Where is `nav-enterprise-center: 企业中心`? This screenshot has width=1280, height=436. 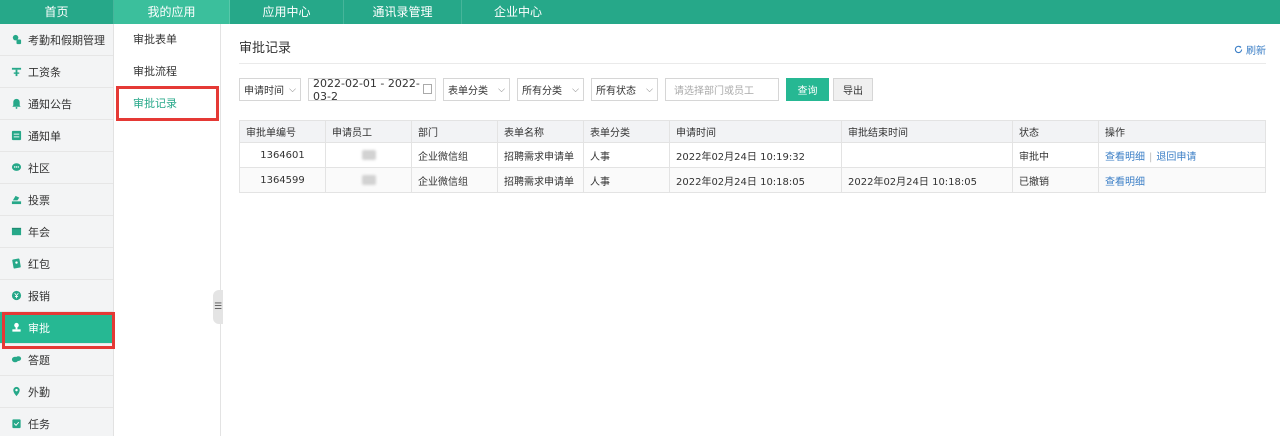
nav-enterprise-center: 企业中心 is located at coordinates (518, 12).